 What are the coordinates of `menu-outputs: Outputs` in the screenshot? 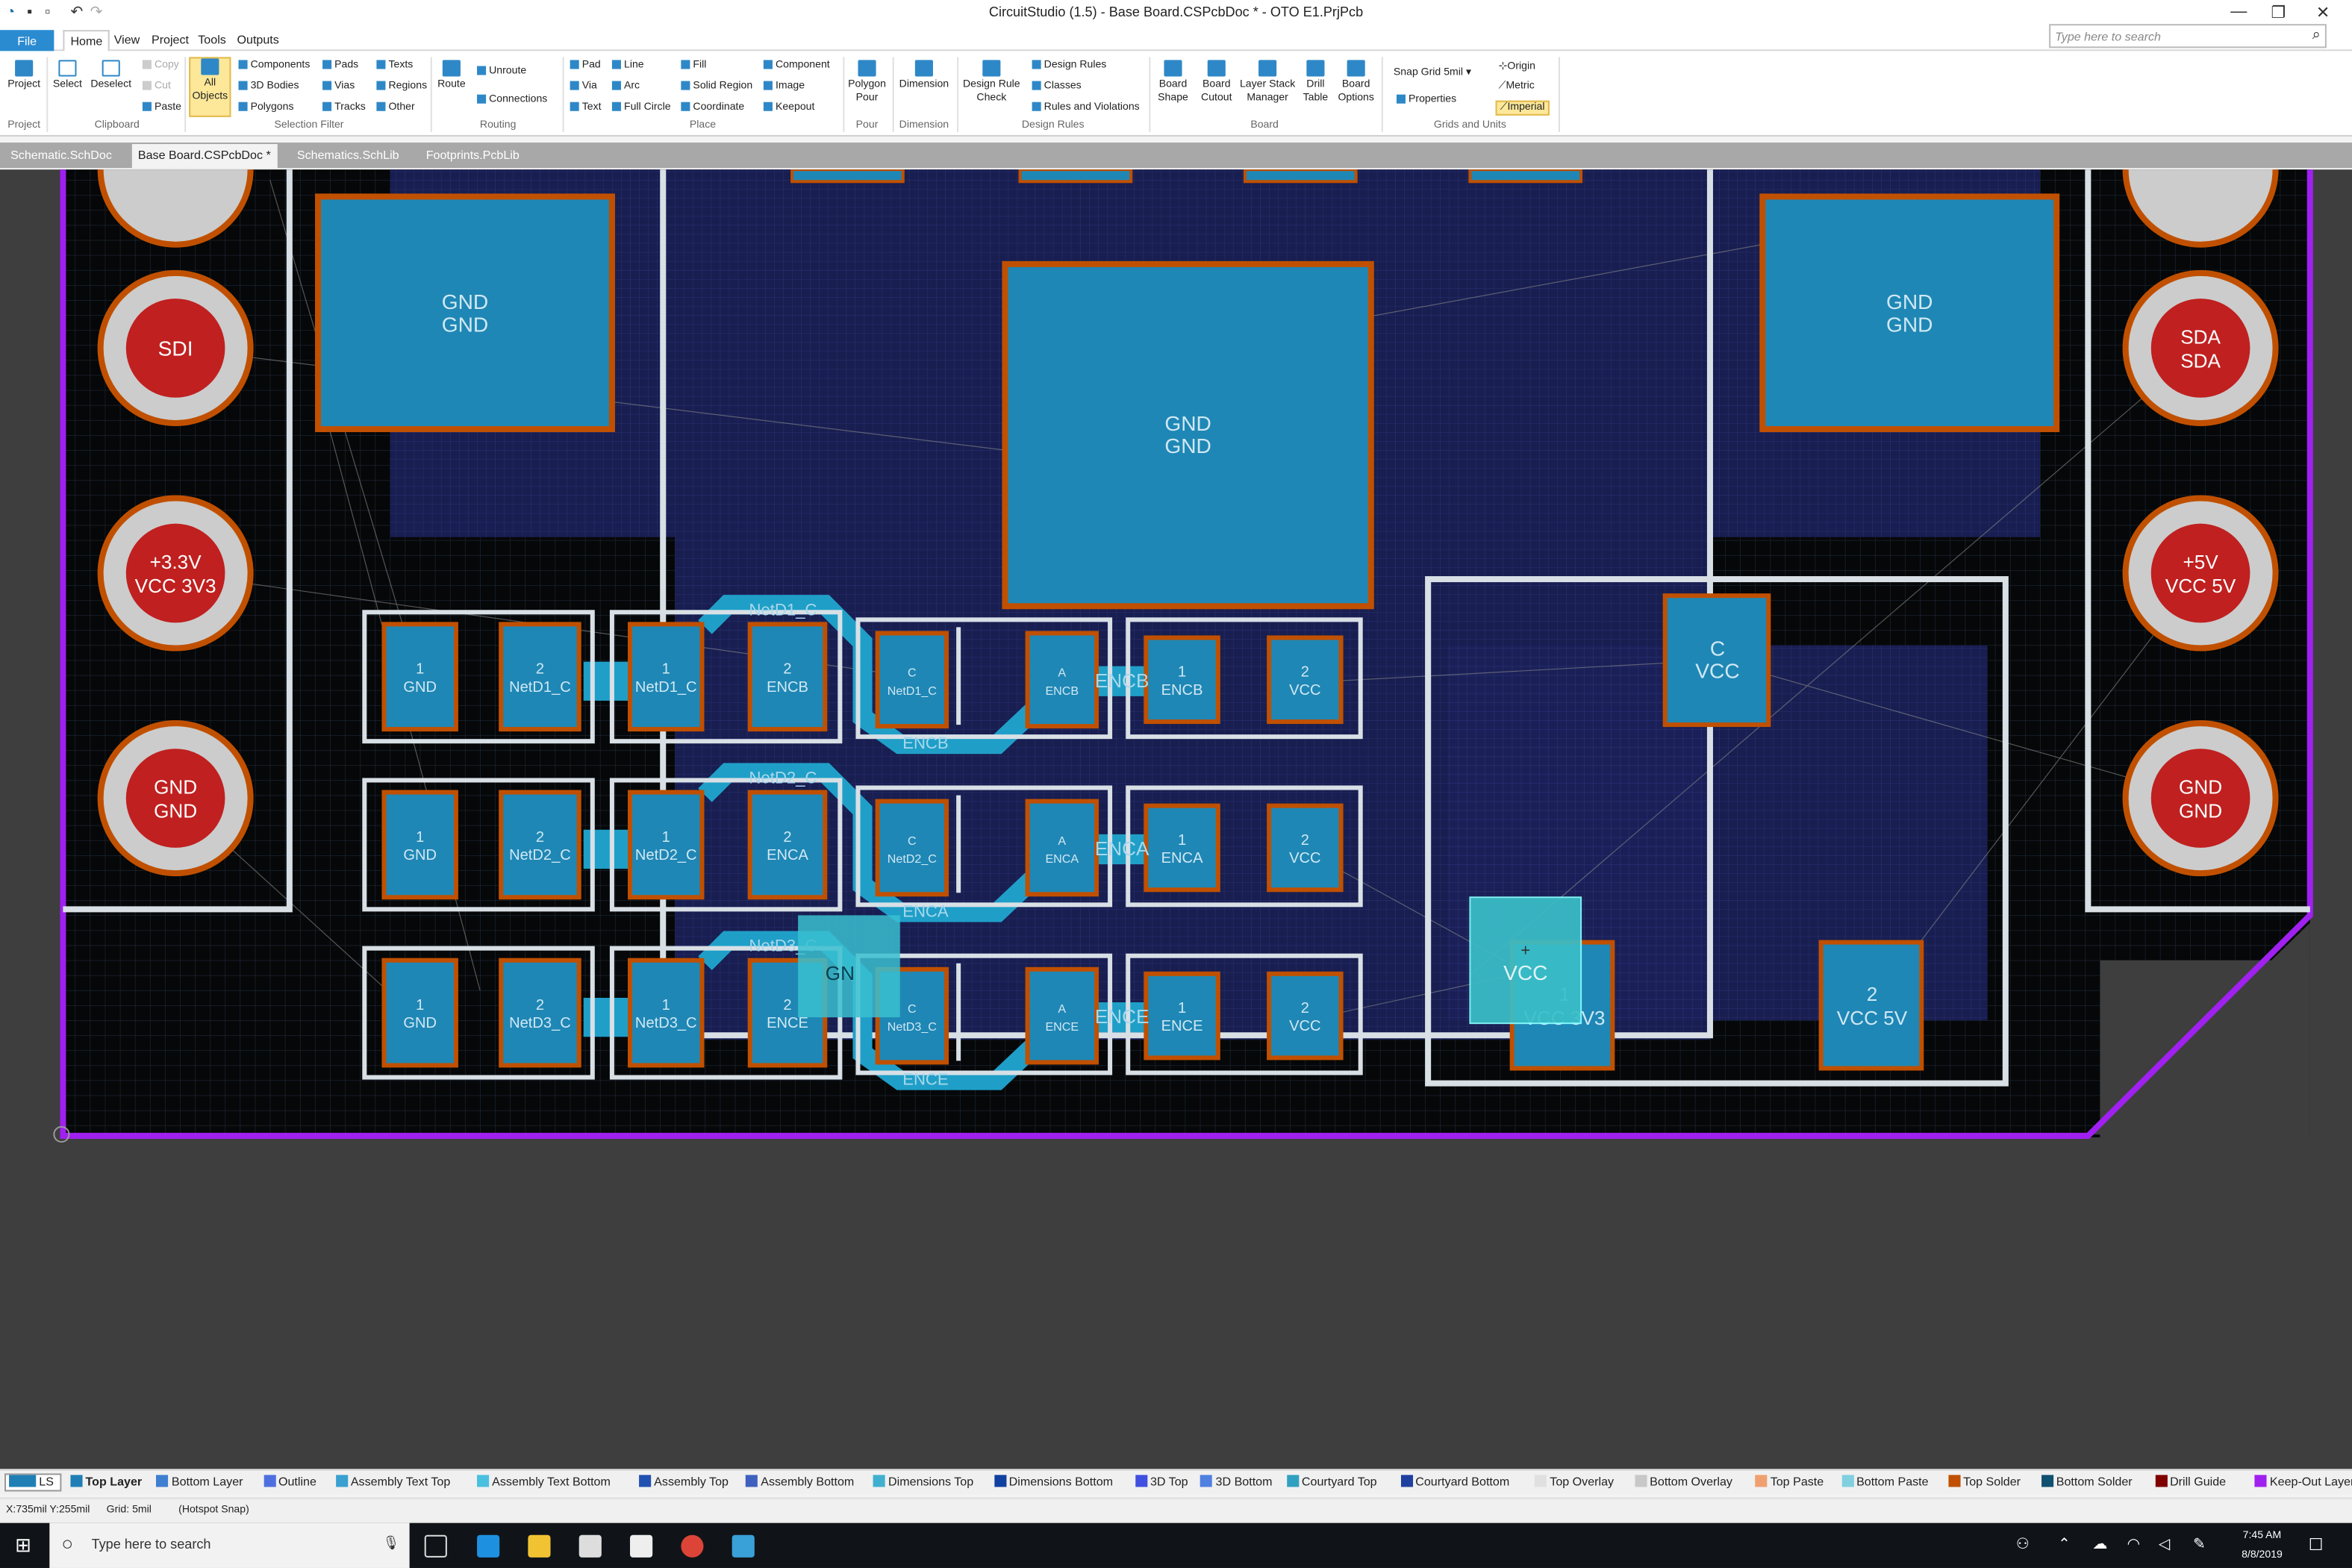 It's located at (258, 39).